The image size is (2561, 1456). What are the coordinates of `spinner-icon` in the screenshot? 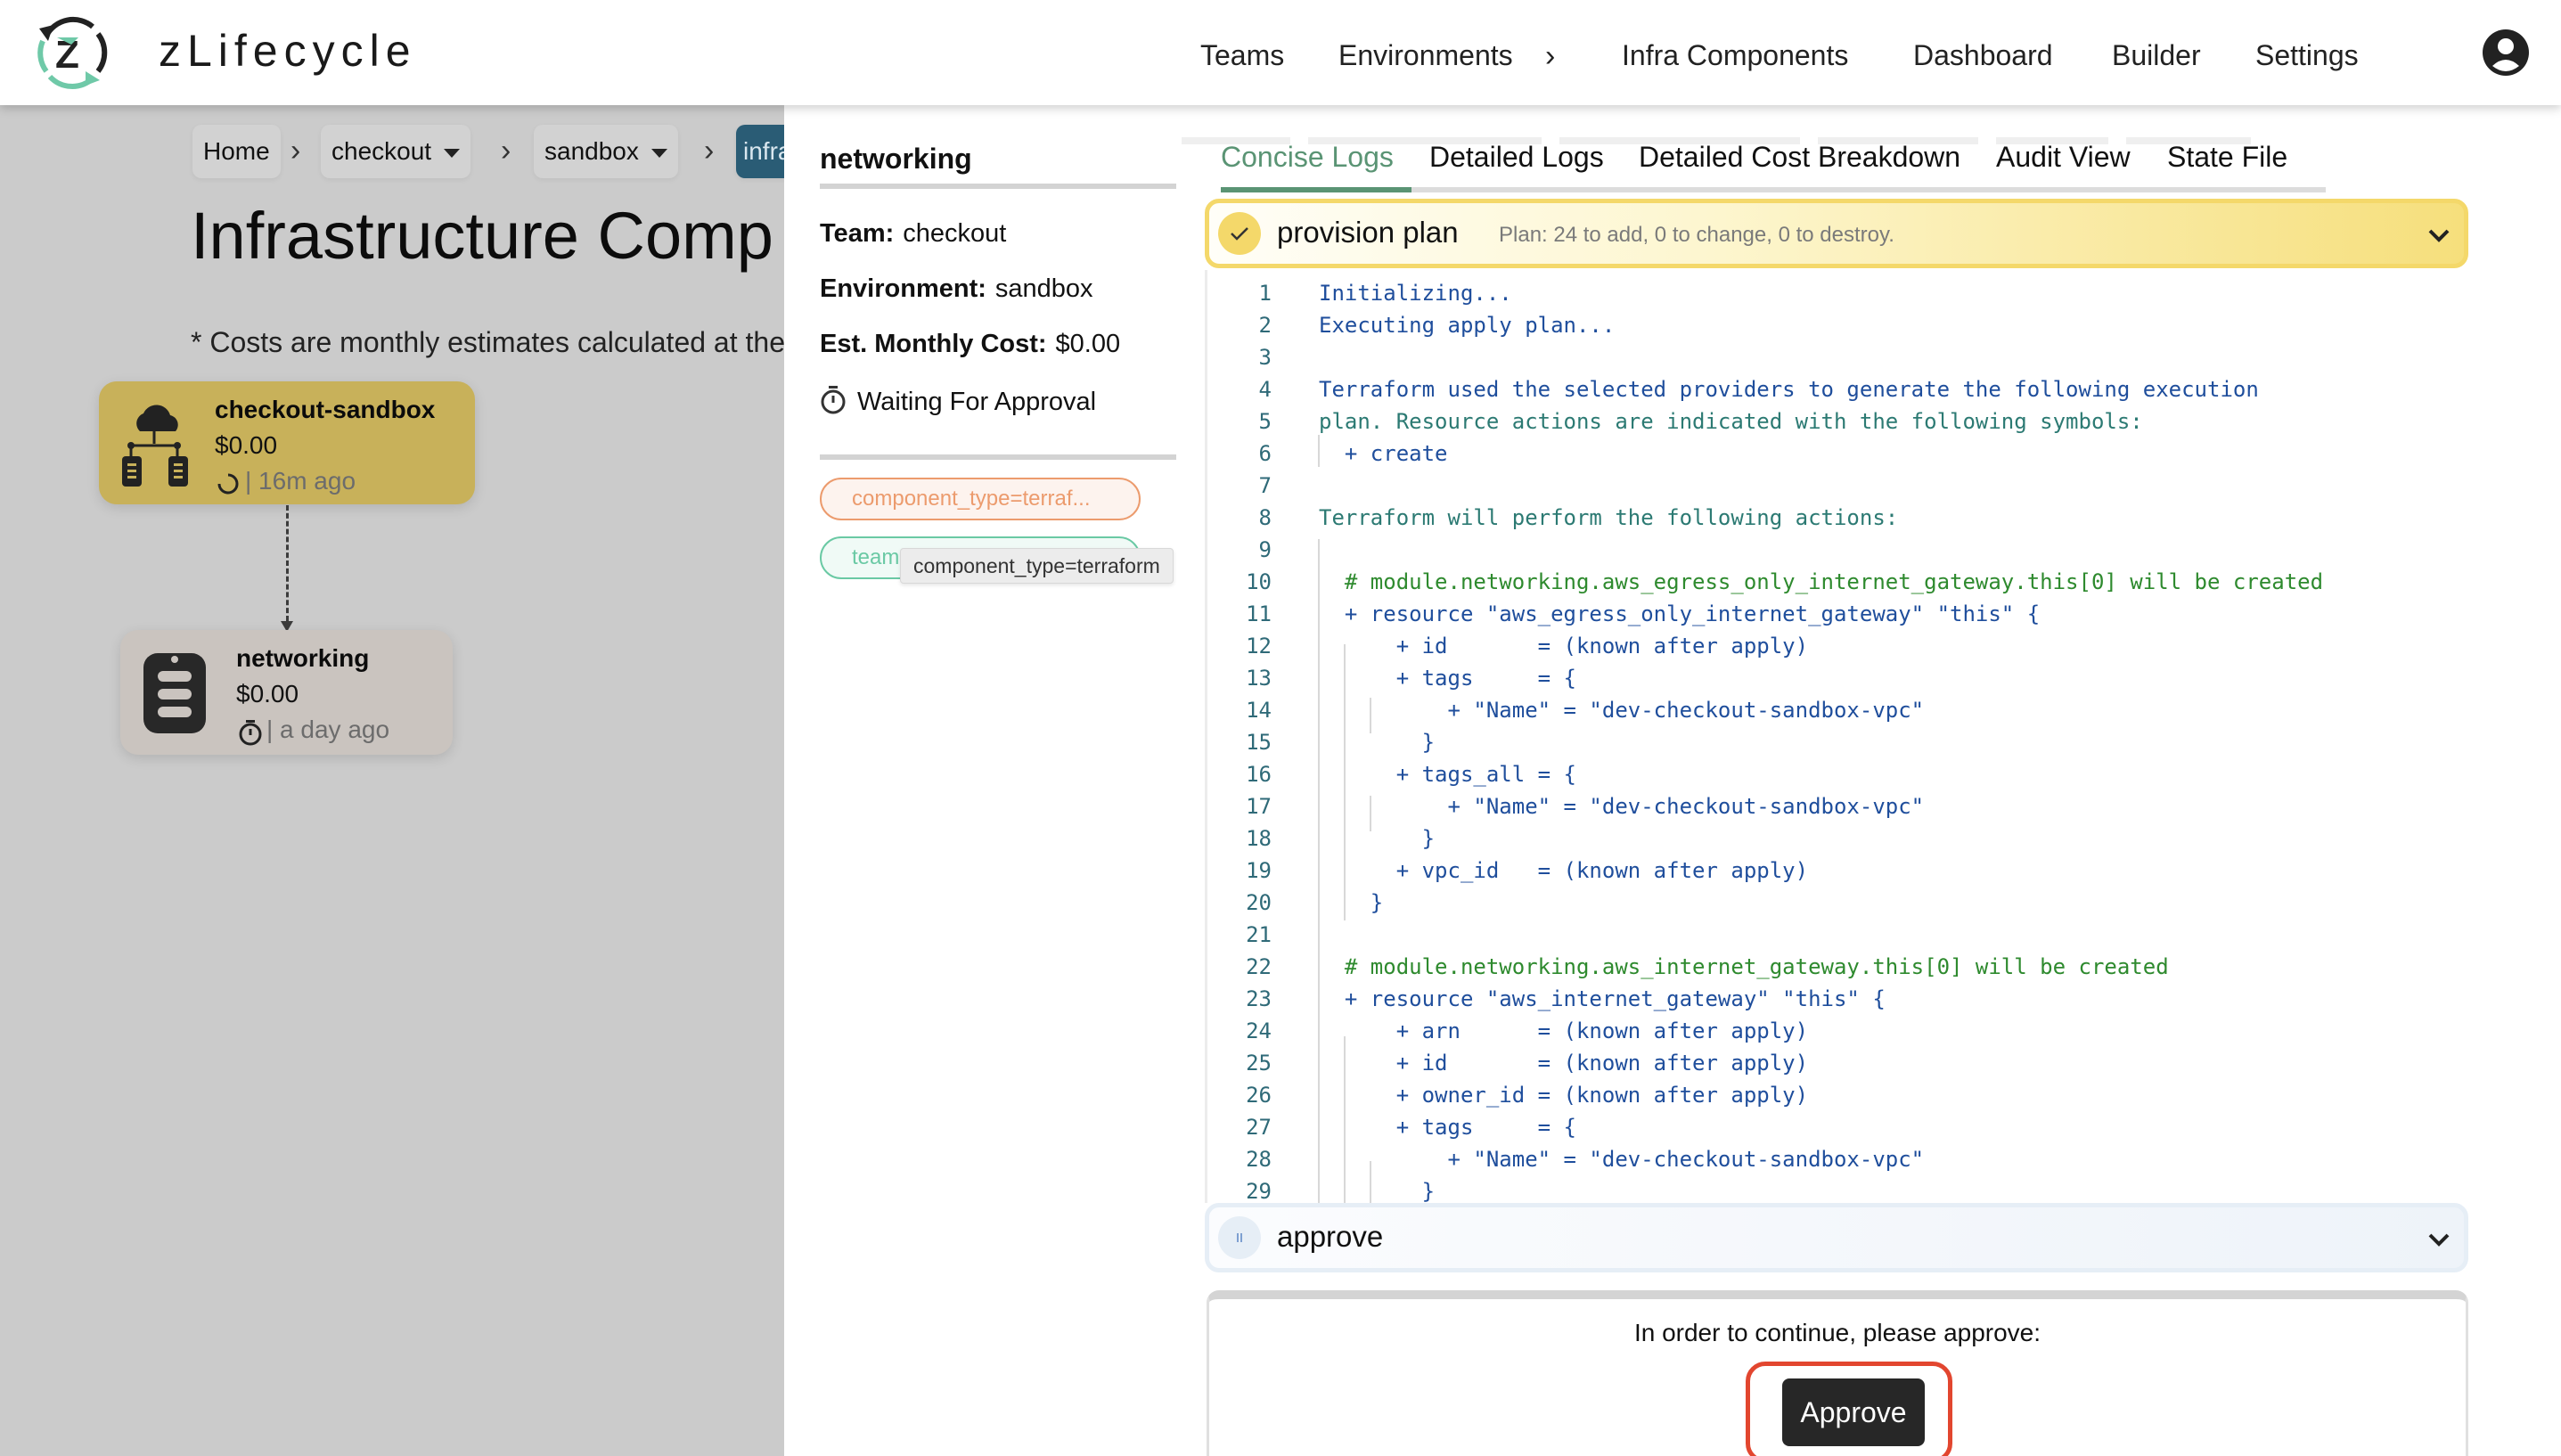 It's located at (228, 484).